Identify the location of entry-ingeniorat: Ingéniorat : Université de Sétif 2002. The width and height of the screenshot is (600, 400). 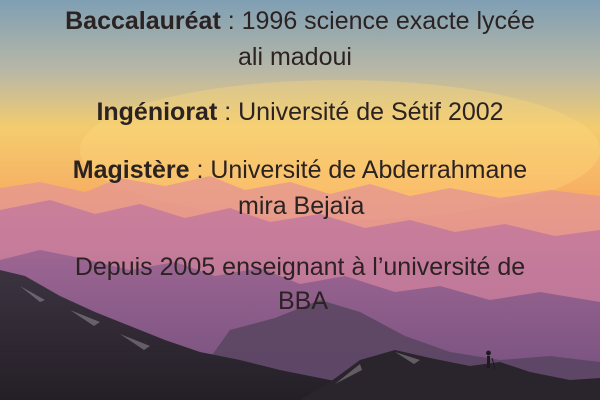
(300, 112).